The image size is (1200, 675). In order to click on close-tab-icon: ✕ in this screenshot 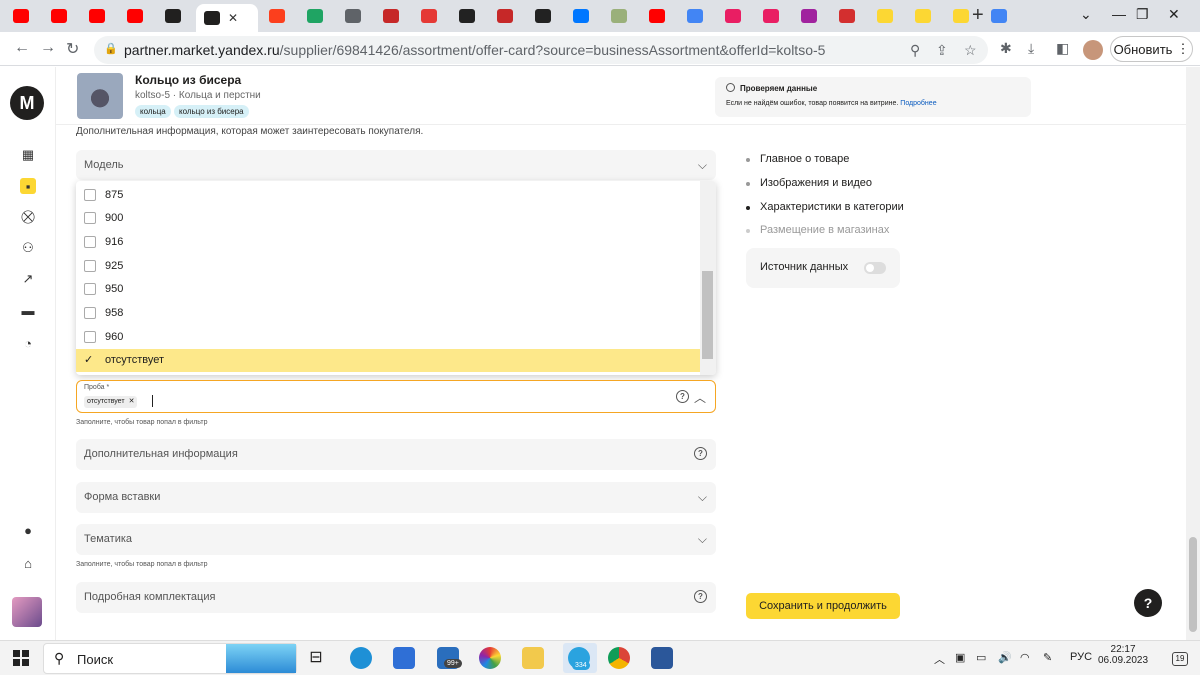, I will do `click(233, 18)`.